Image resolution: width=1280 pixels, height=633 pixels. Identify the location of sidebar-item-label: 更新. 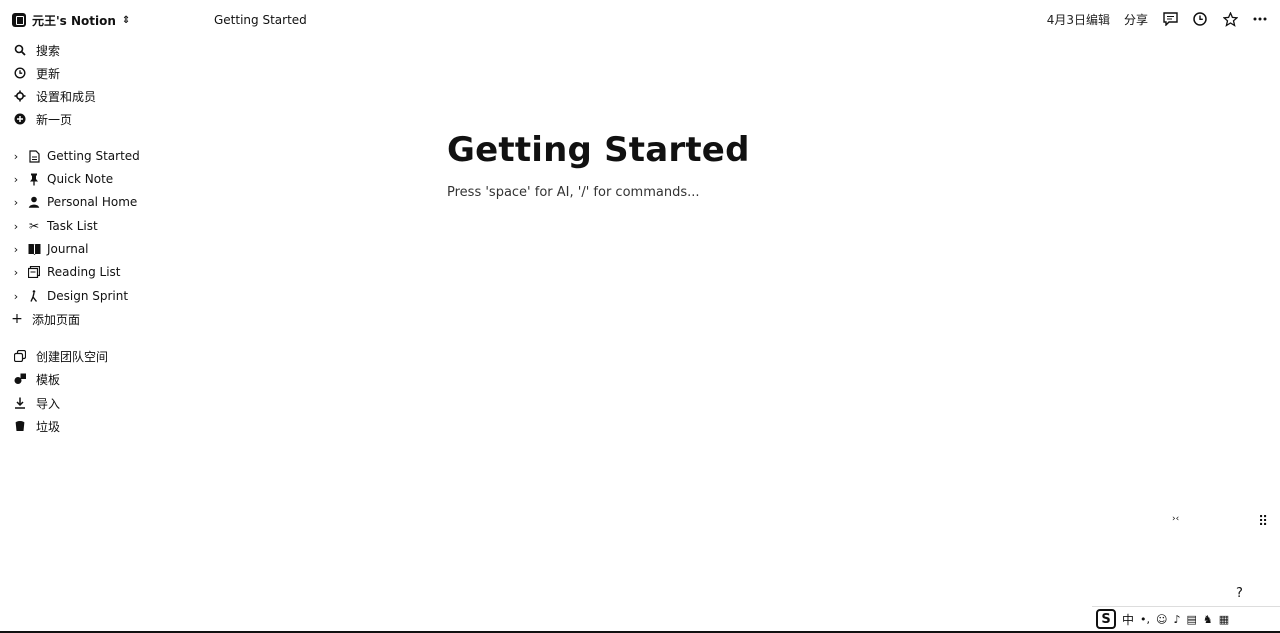
(48, 73).